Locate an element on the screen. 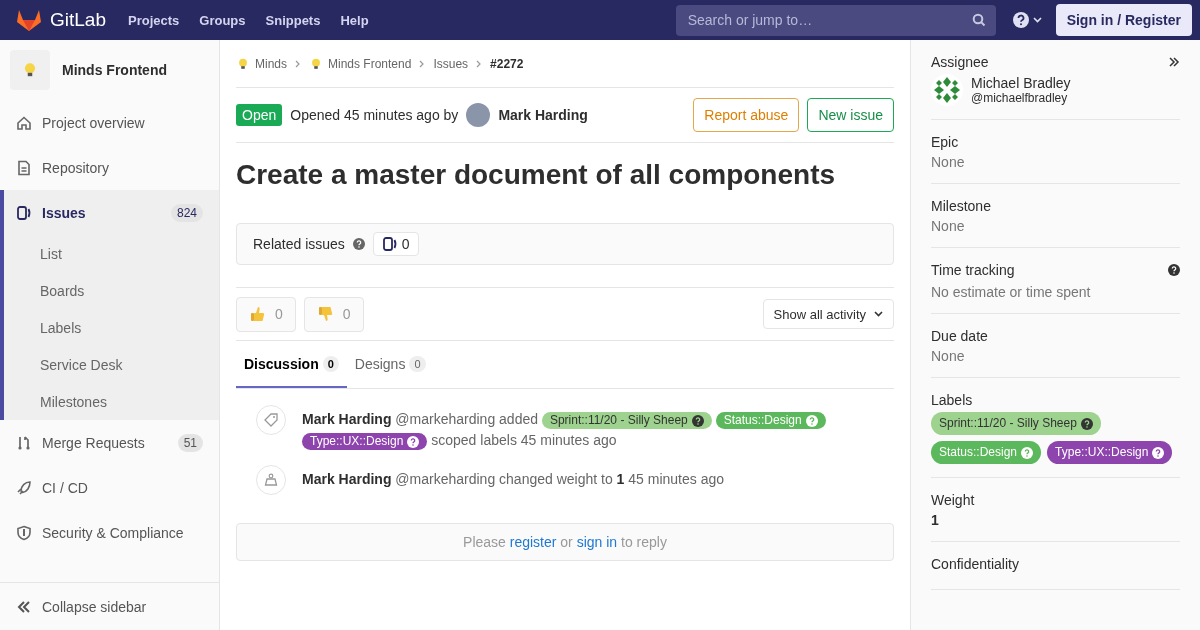  sidebar-item: CI / CD is located at coordinates (109, 487).